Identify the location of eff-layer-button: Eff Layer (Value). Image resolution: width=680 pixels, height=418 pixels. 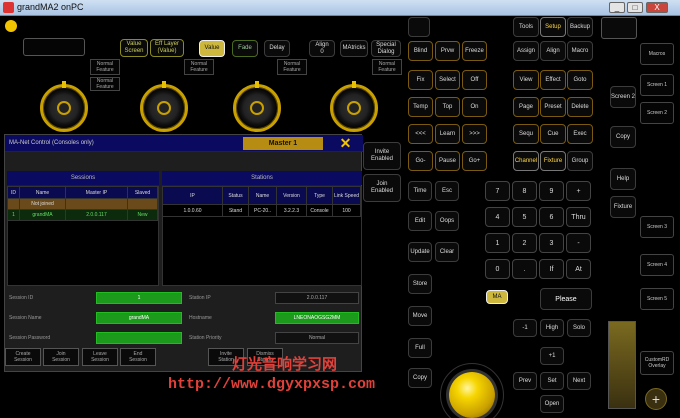
(167, 48).